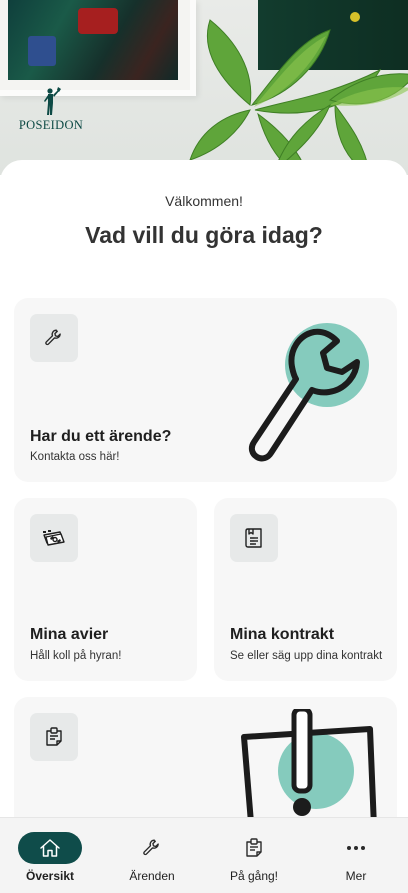 The height and width of the screenshot is (893, 408). What do you see at coordinates (205, 767) in the screenshot?
I see `card-news` at bounding box center [205, 767].